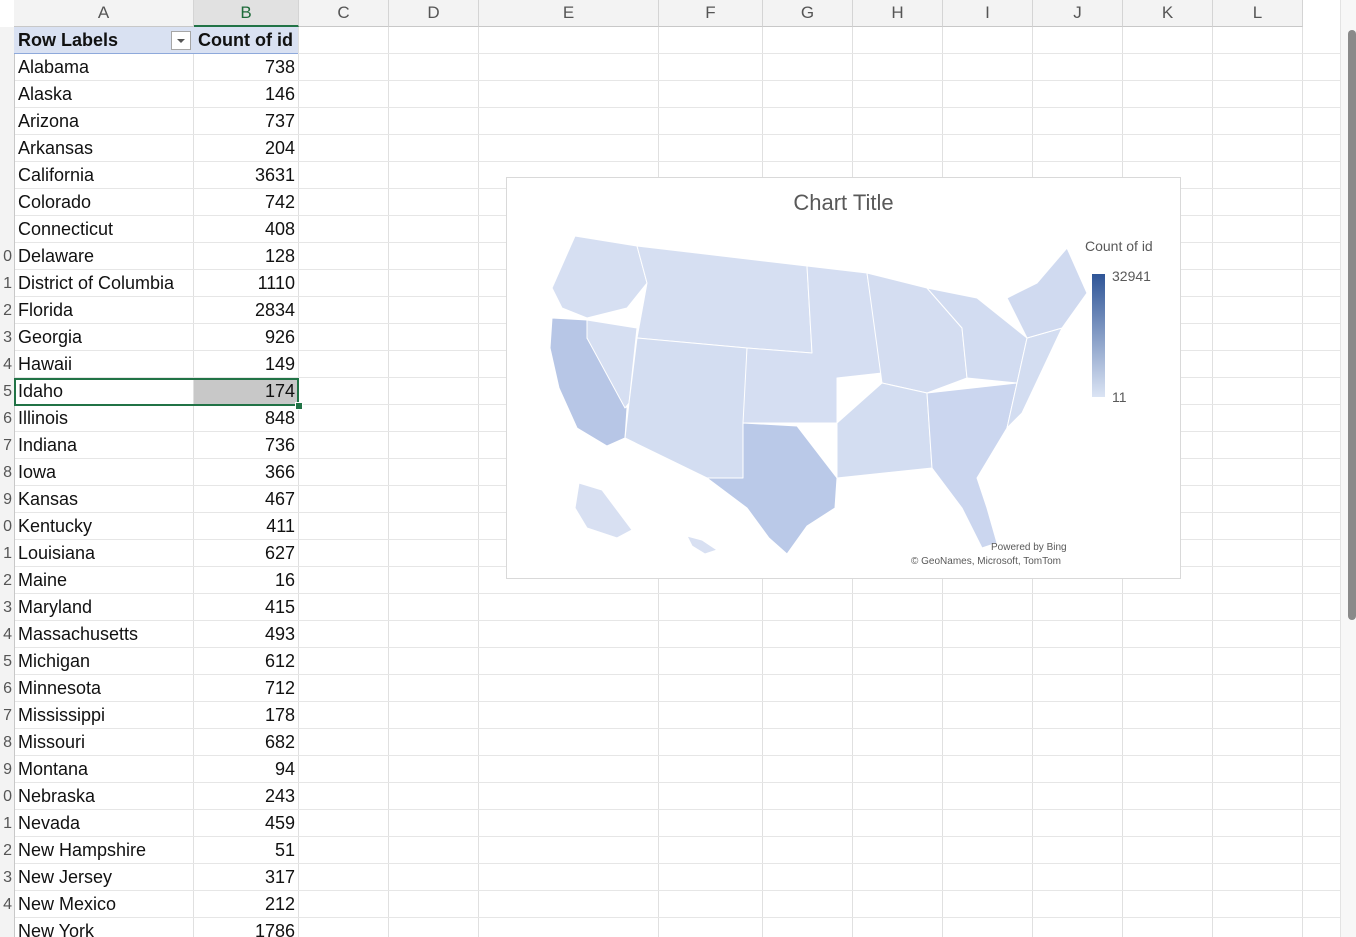  What do you see at coordinates (808, 13) in the screenshot?
I see `column-header-g: G` at bounding box center [808, 13].